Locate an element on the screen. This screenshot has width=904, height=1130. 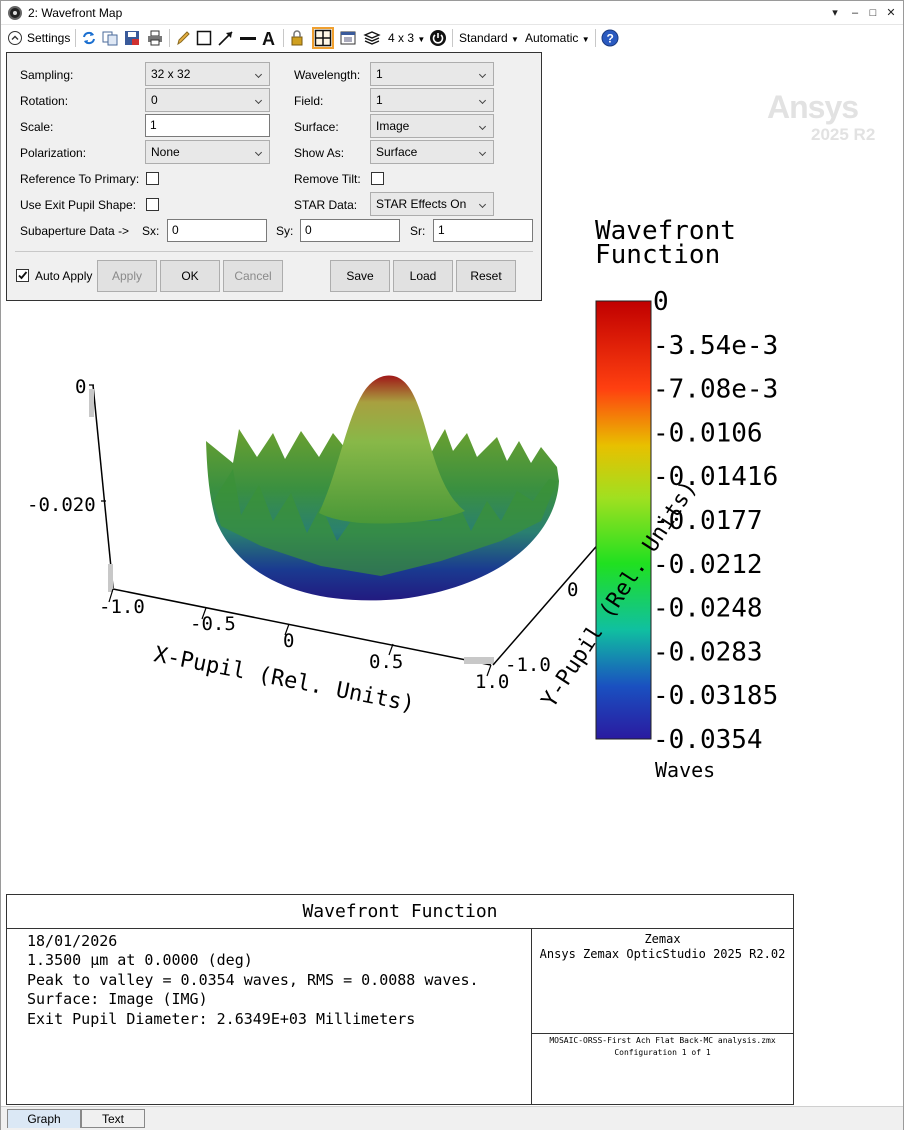
tab-graph: Graph is located at coordinates (44, 1118).